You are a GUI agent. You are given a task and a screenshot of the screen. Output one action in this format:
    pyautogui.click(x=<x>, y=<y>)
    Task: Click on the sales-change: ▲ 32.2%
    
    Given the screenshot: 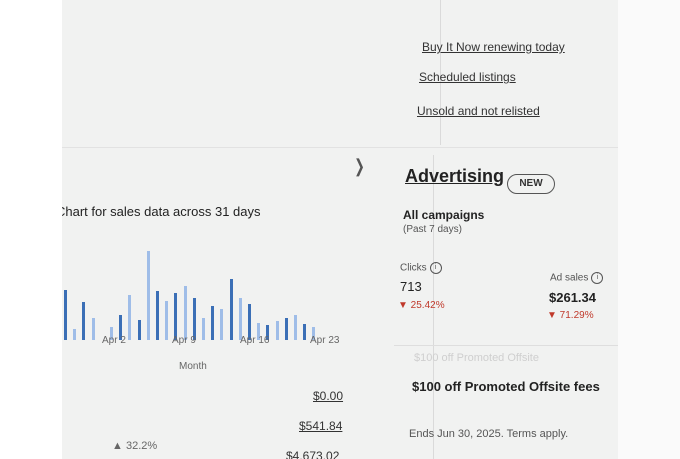 What is the action you would take?
    pyautogui.click(x=135, y=446)
    